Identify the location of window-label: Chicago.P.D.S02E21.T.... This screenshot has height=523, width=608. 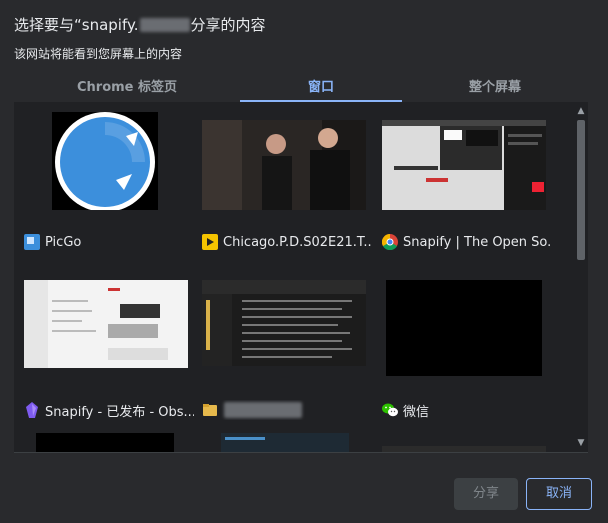
(287, 242).